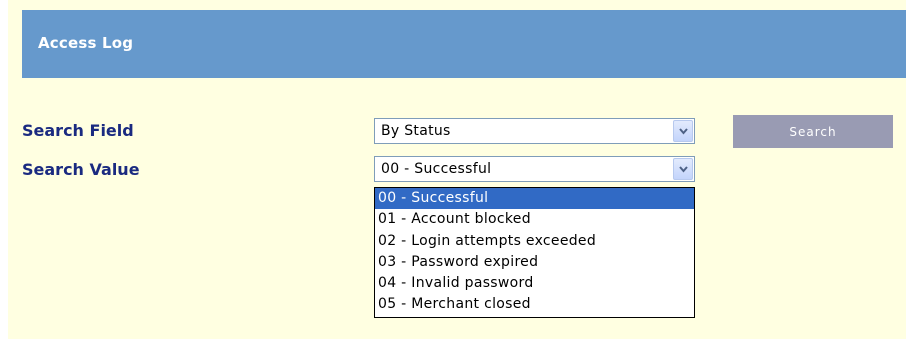  I want to click on dropdown-option: 02 - Login attempts exceeded, so click(534, 241).